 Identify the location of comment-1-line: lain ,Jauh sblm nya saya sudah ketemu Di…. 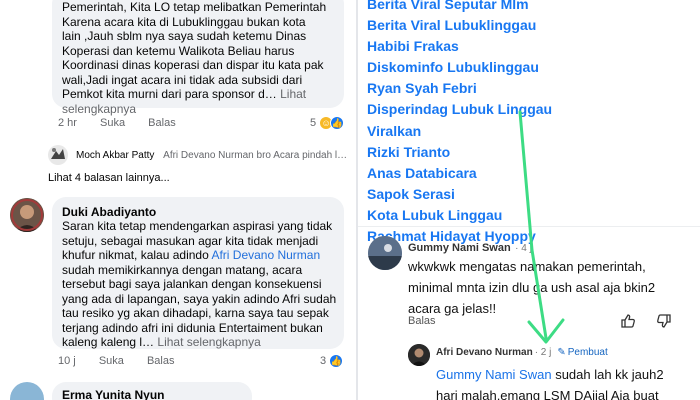
(184, 36).